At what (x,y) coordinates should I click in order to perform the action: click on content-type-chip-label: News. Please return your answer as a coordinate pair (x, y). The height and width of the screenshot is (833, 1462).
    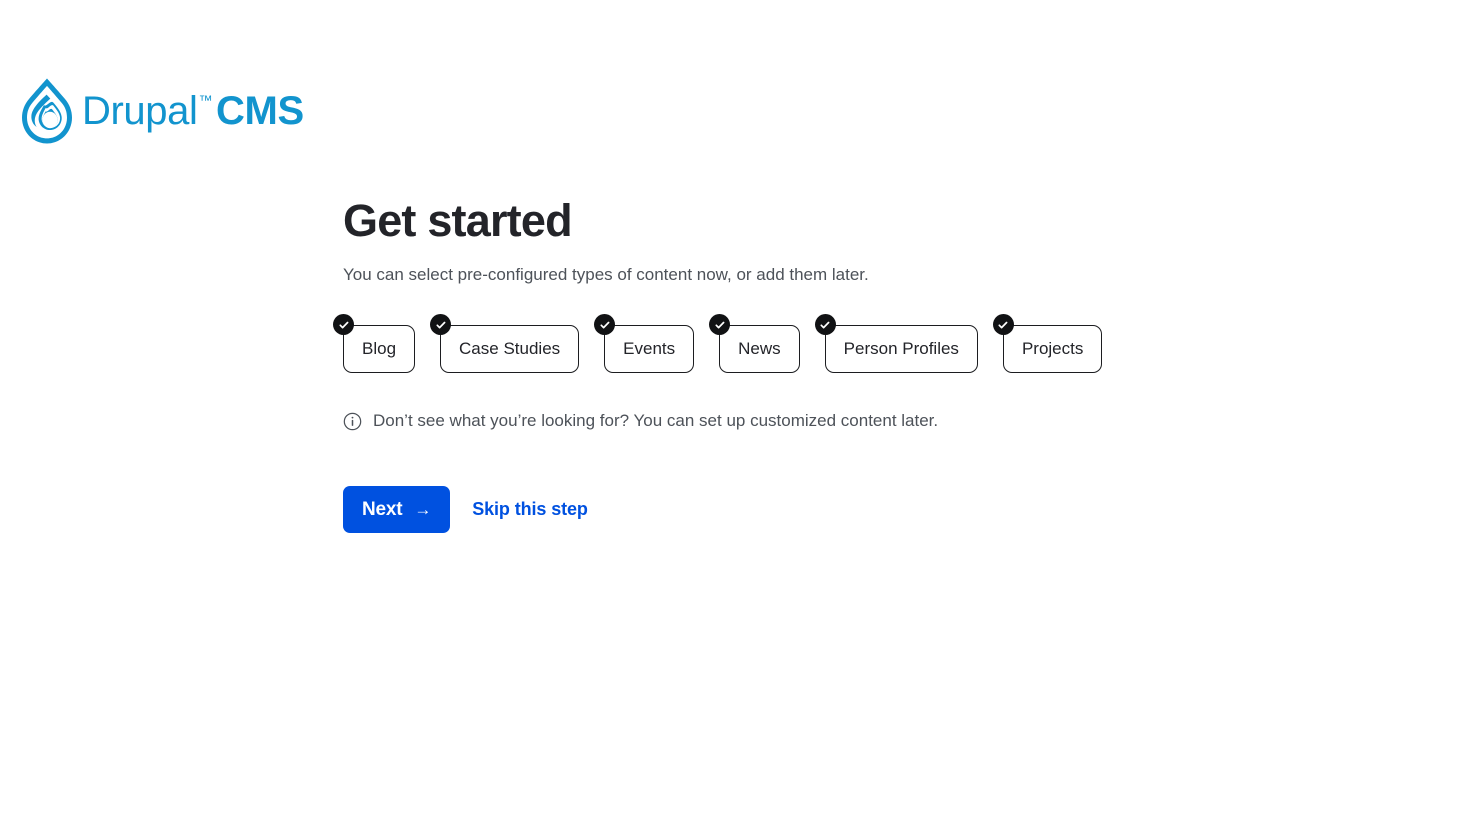
    Looking at the image, I should click on (759, 349).